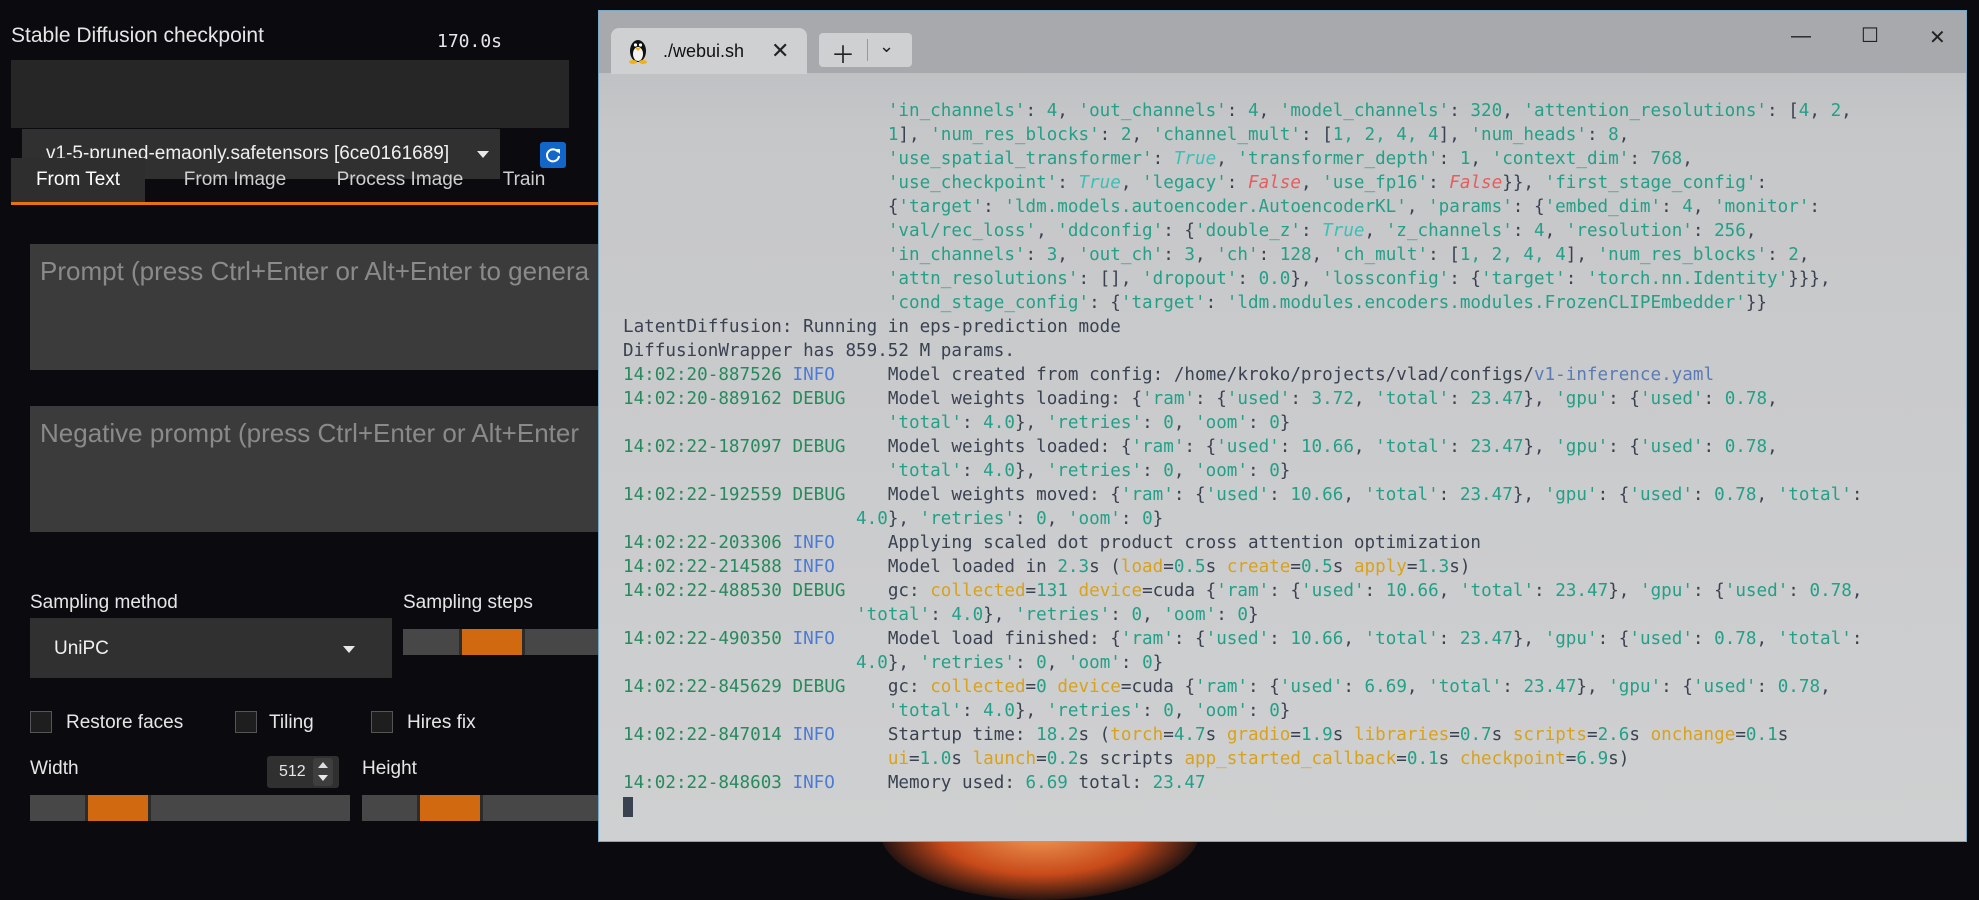  I want to click on terminal-text: 0.7, so click(1475, 735).